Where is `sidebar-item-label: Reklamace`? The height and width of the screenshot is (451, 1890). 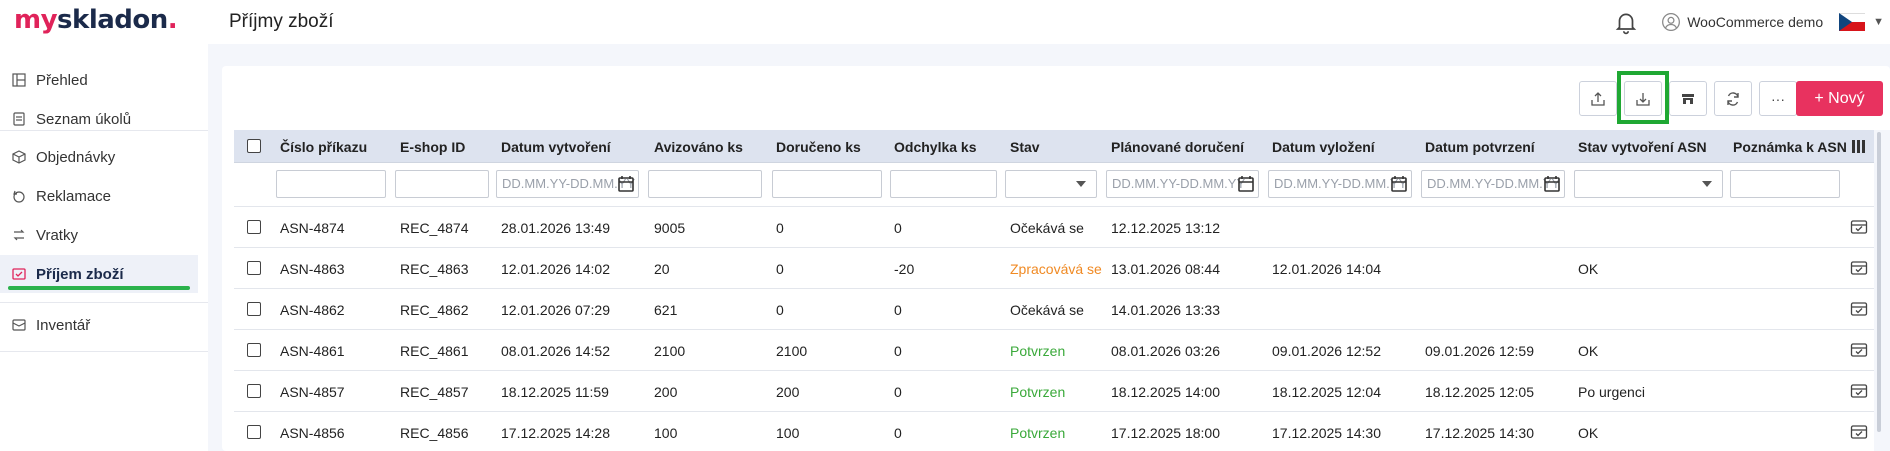 sidebar-item-label: Reklamace is located at coordinates (74, 196).